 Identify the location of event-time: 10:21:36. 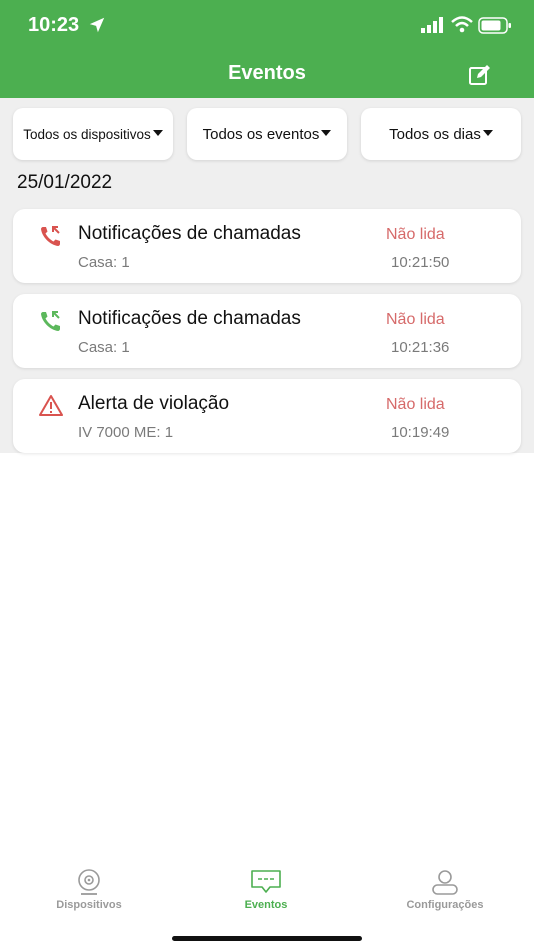
(420, 347).